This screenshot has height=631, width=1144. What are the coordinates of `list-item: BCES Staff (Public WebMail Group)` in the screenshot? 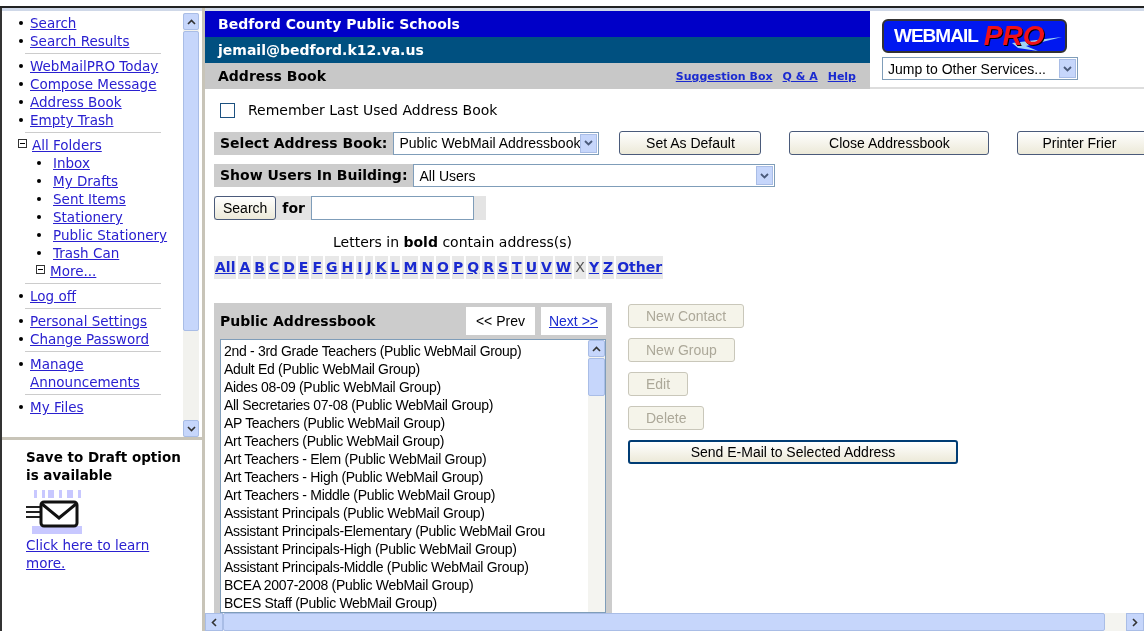 It's located at (406, 603).